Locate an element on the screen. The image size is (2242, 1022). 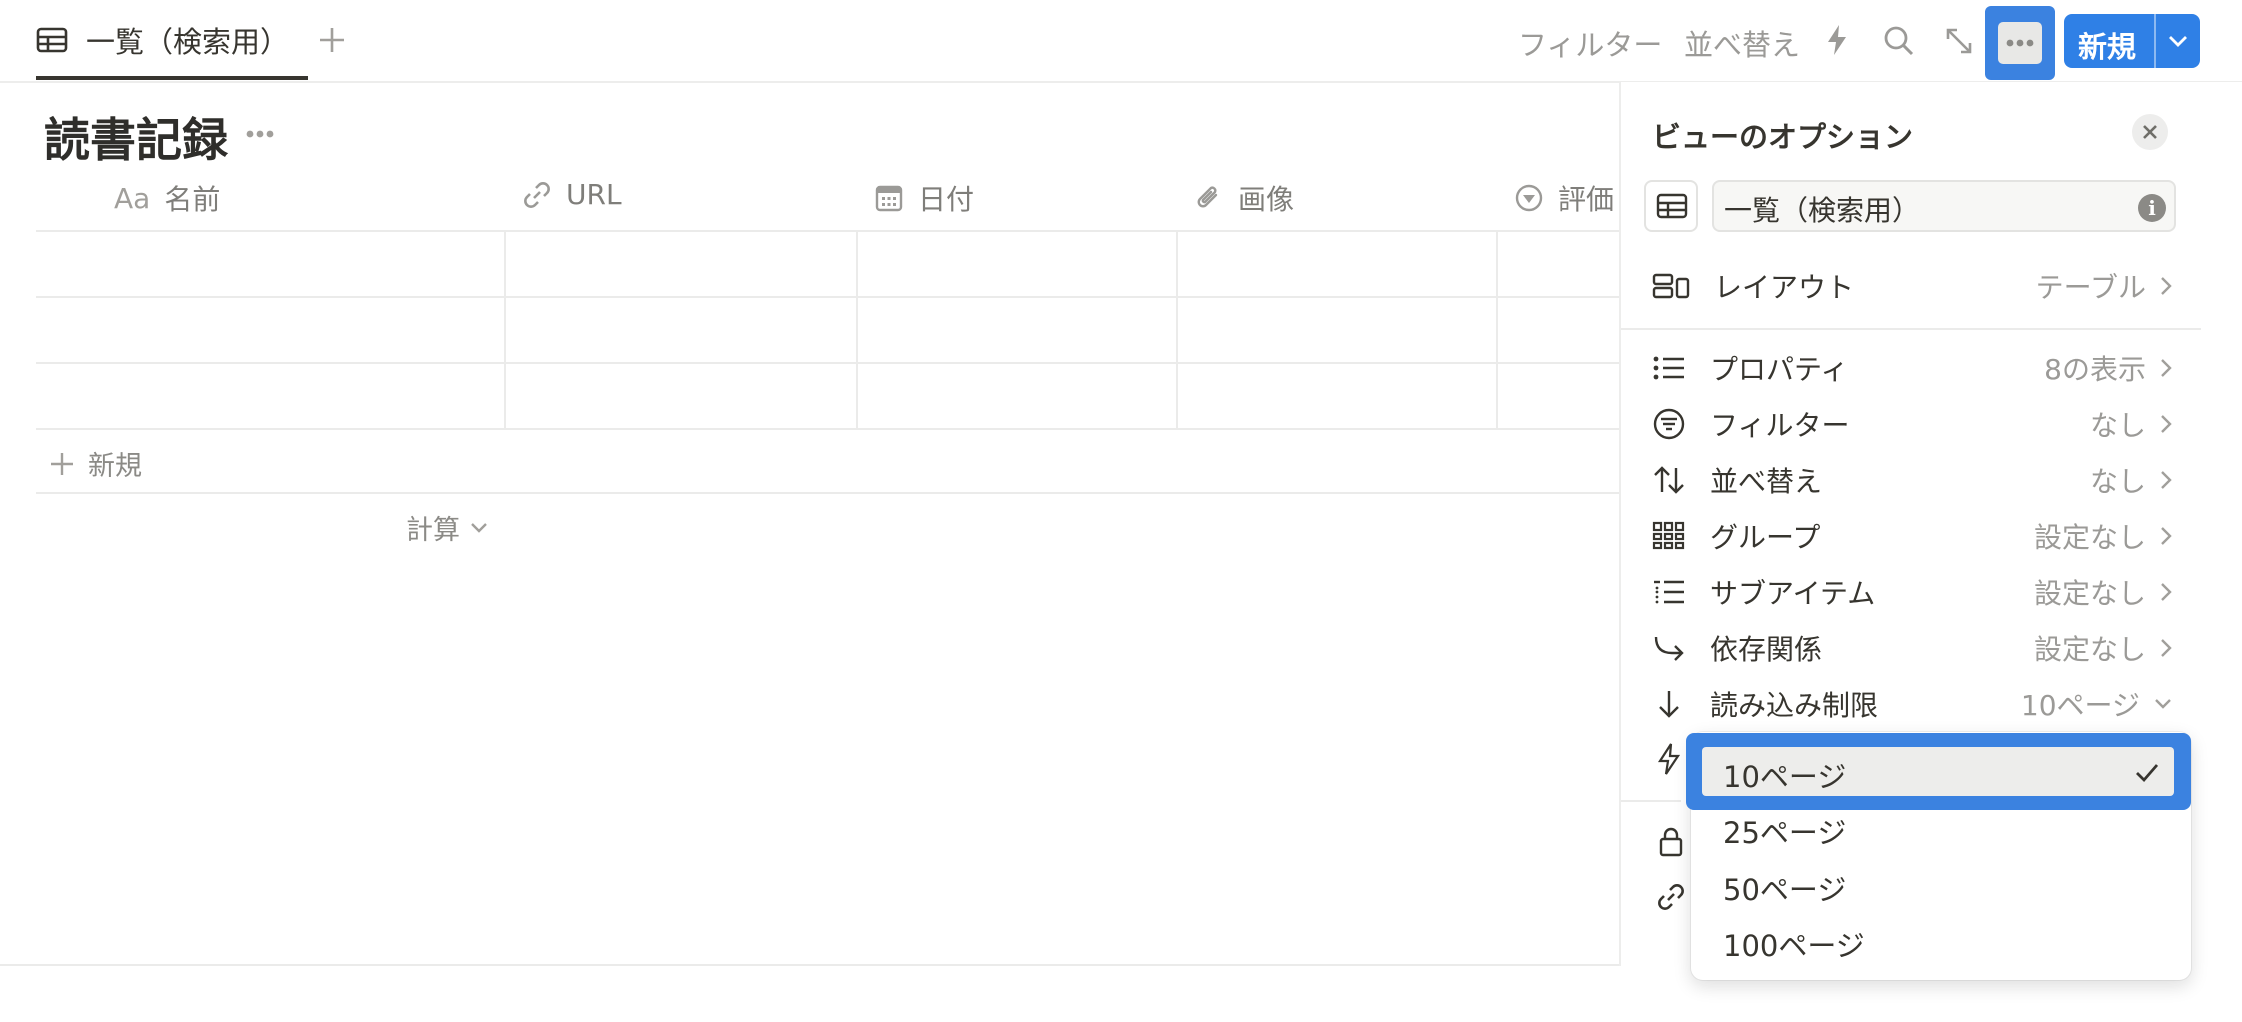
column-header-url: URL is located at coordinates (572, 194).